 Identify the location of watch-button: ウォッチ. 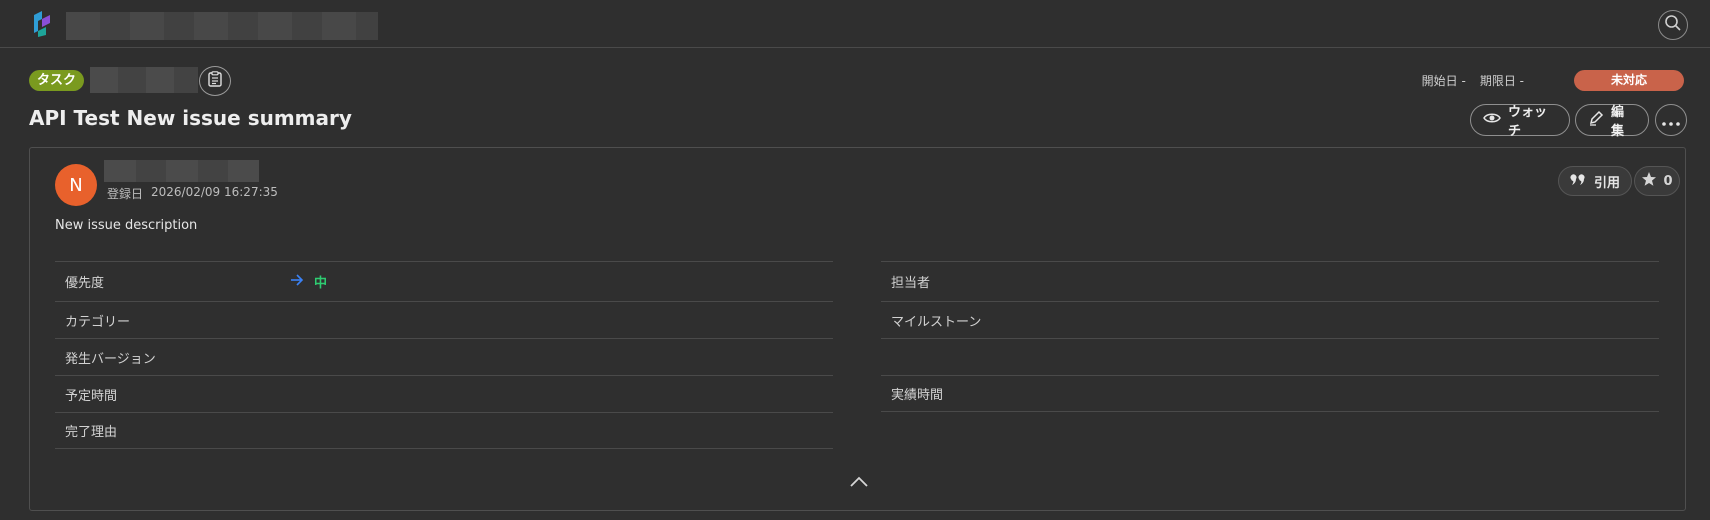
(1520, 121).